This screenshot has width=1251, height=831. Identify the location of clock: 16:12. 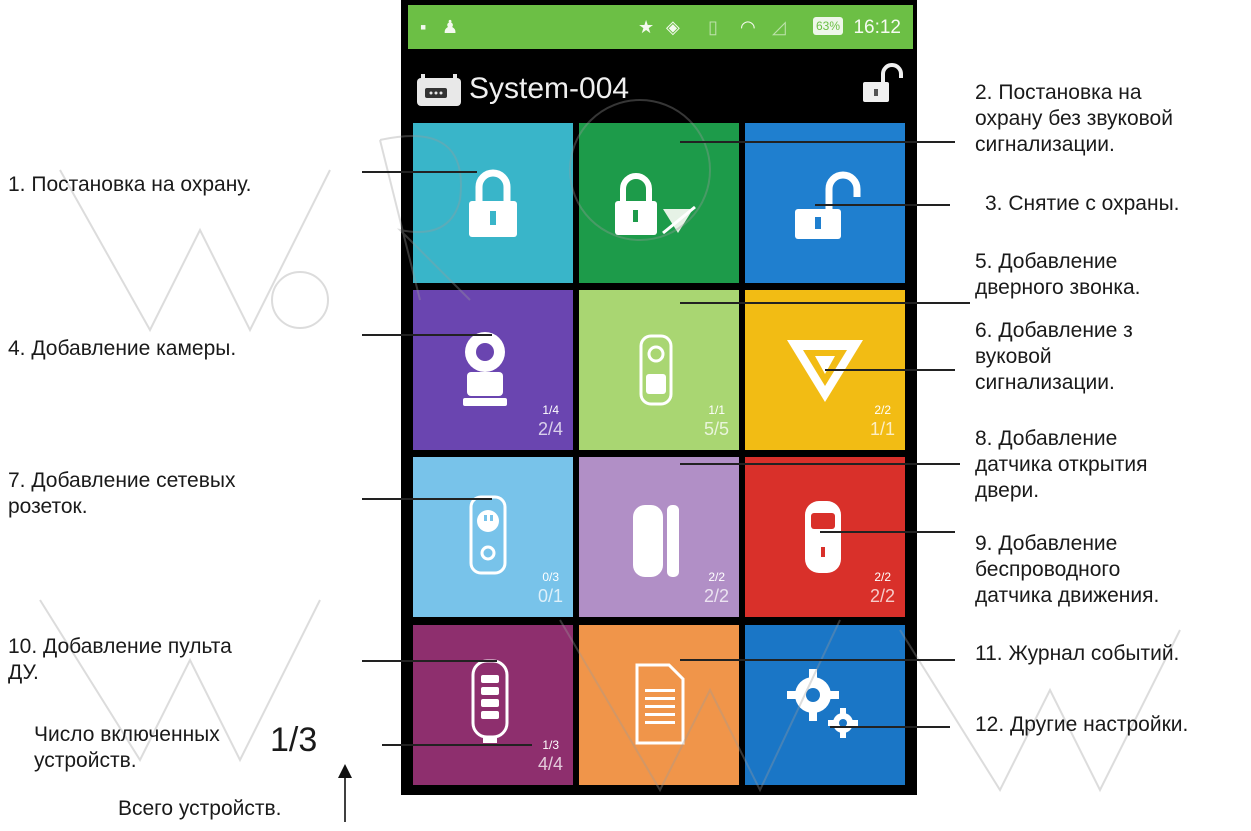
(877, 27).